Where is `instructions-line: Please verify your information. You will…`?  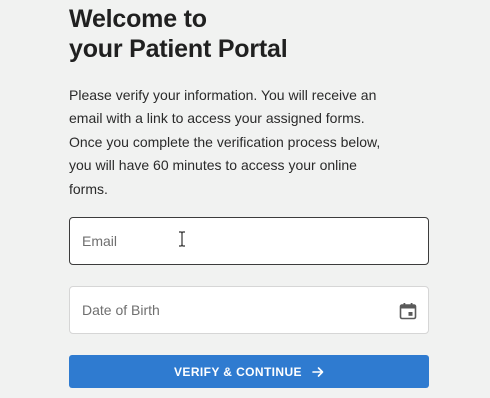
instructions-line: Please verify your information. You will… is located at coordinates (223, 95).